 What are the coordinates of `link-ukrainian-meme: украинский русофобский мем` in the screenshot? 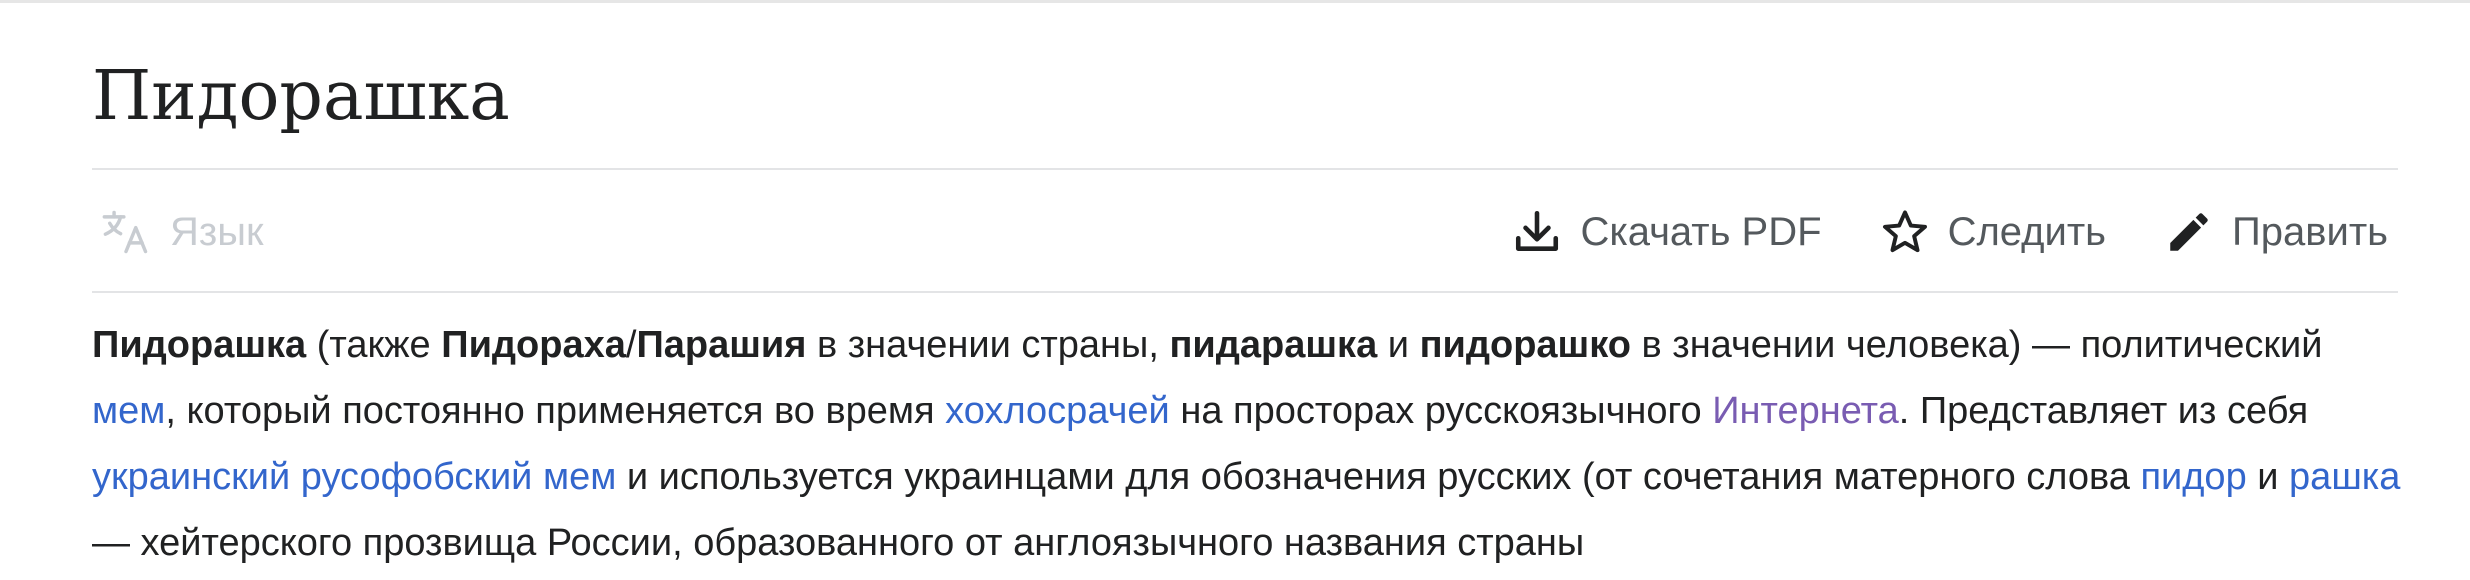 It's located at (354, 477).